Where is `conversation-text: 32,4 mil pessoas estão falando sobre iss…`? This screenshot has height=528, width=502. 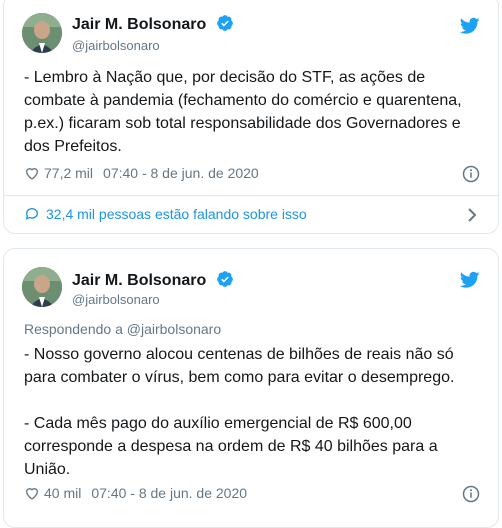 conversation-text: 32,4 mil pessoas estão falando sobre iss… is located at coordinates (176, 214).